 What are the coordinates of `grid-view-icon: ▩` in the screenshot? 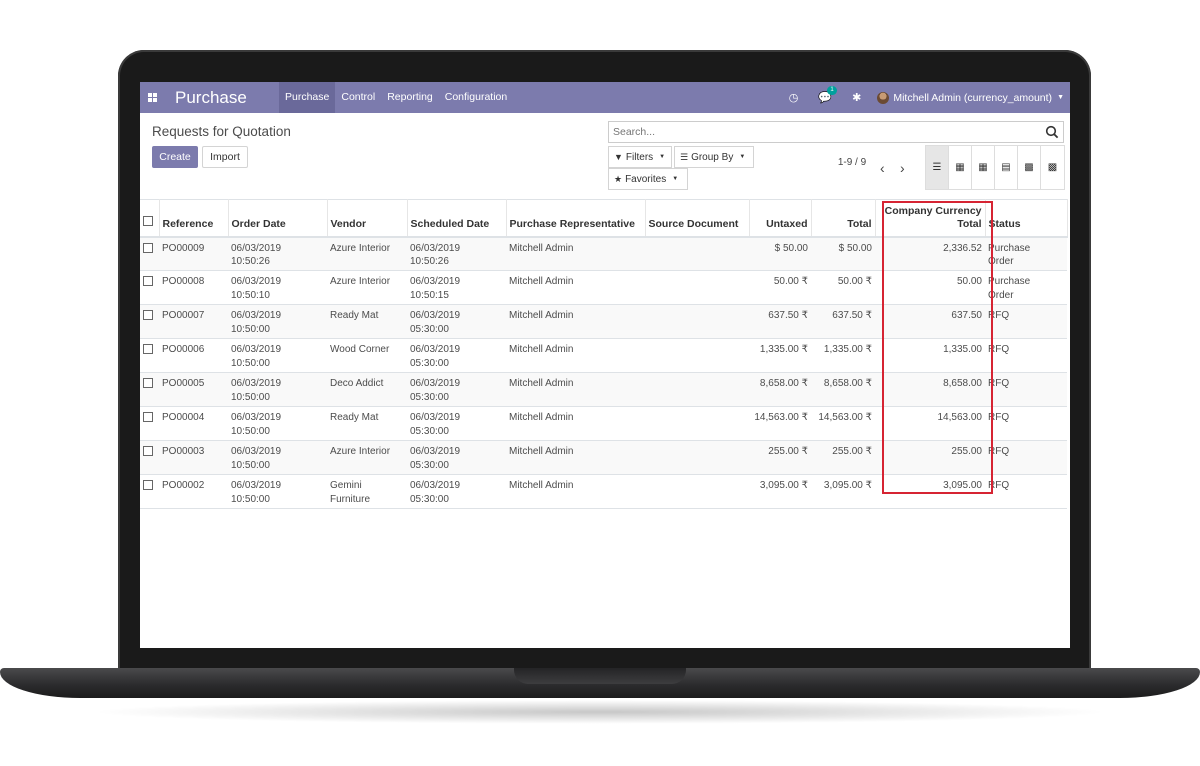 It's located at (1052, 167).